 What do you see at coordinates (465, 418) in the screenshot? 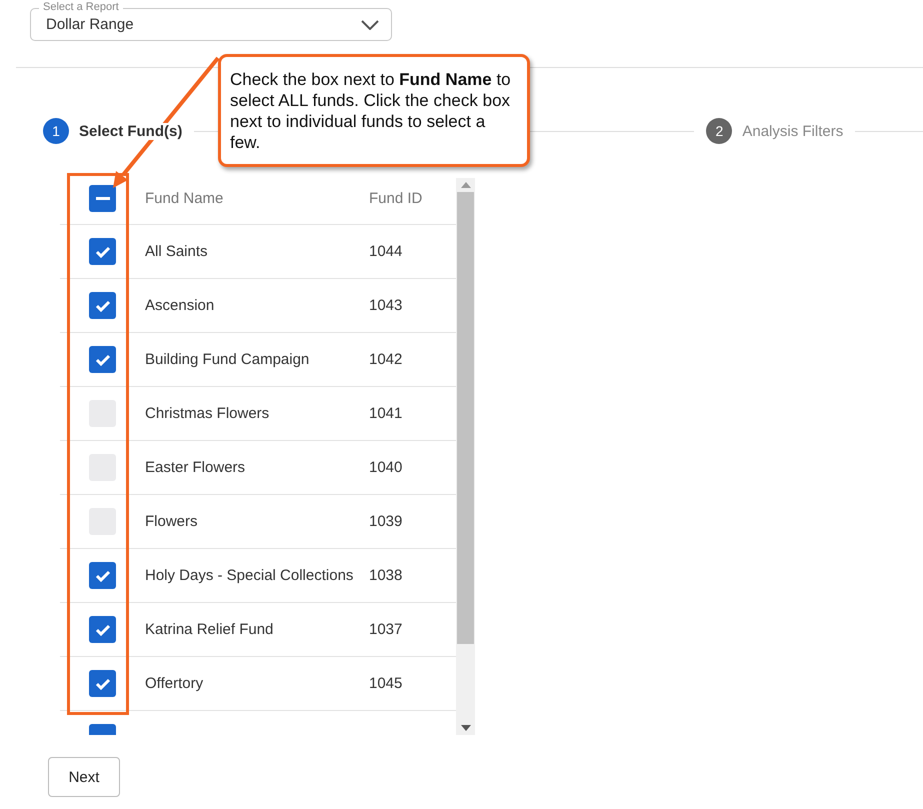
I see `scrollbar-thumb` at bounding box center [465, 418].